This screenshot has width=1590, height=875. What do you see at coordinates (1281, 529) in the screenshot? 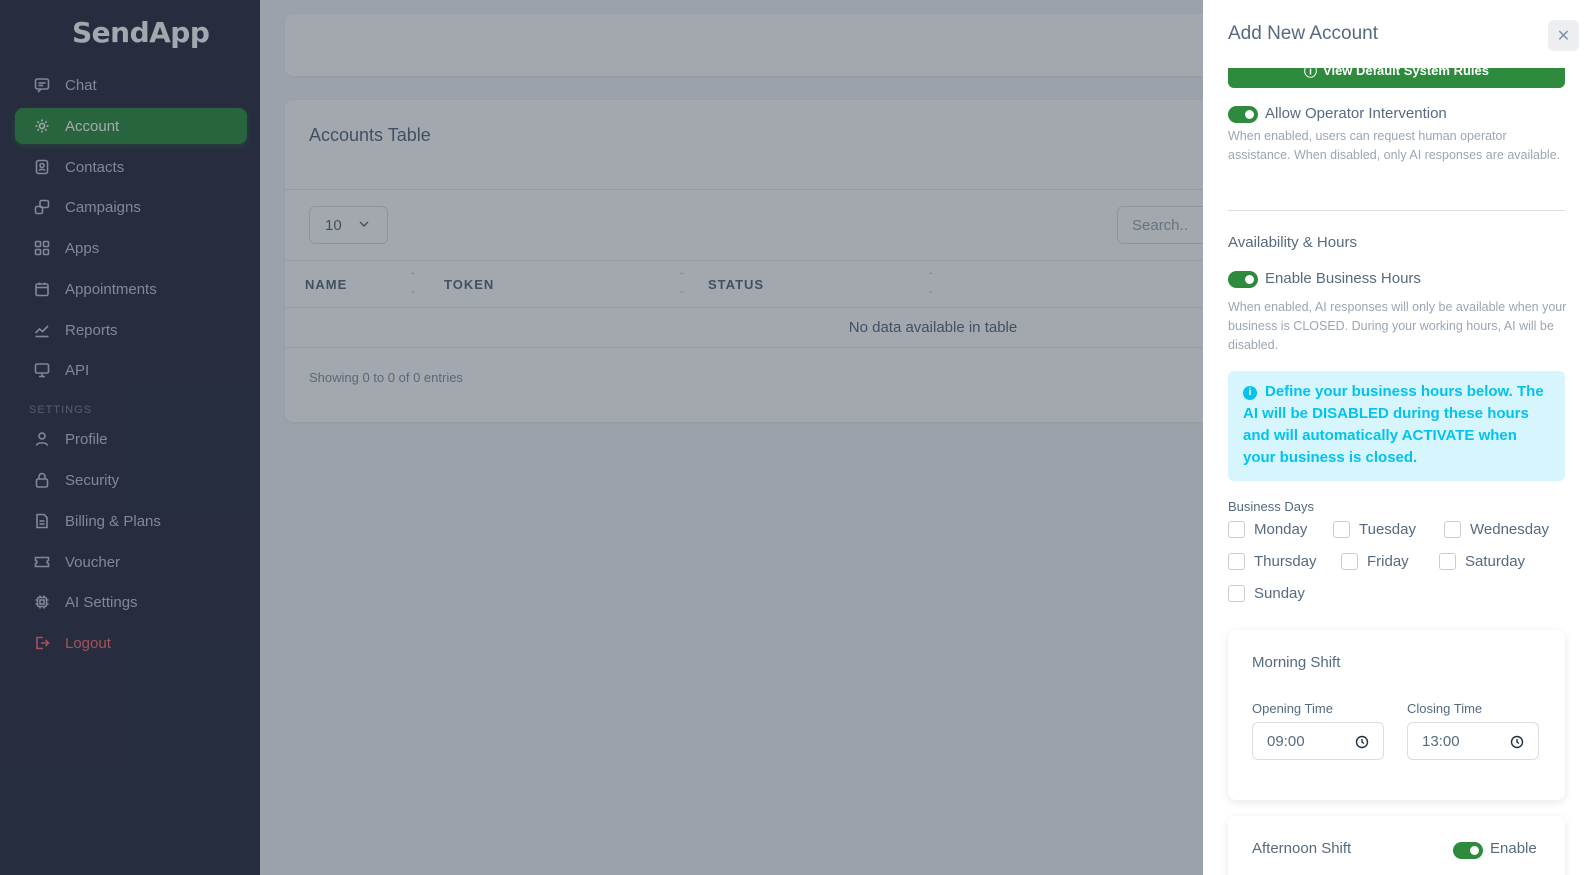
I see `day-label: Monday` at bounding box center [1281, 529].